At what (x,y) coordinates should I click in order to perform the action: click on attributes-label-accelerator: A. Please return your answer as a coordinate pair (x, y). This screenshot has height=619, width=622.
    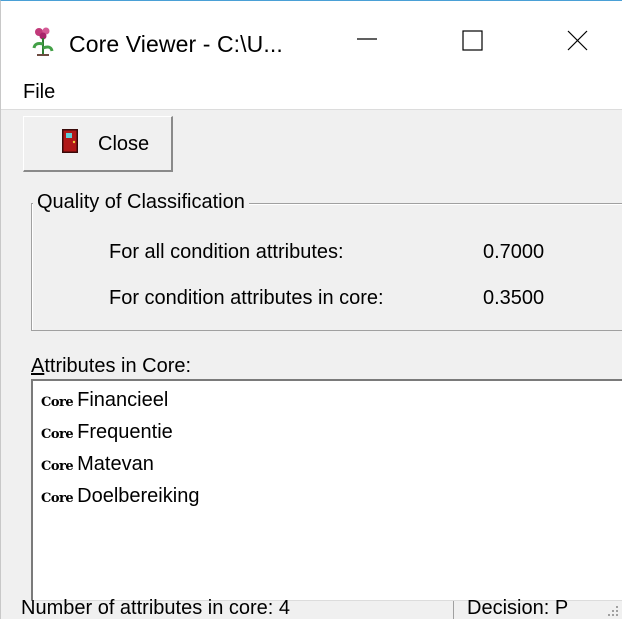
    Looking at the image, I should click on (38, 366).